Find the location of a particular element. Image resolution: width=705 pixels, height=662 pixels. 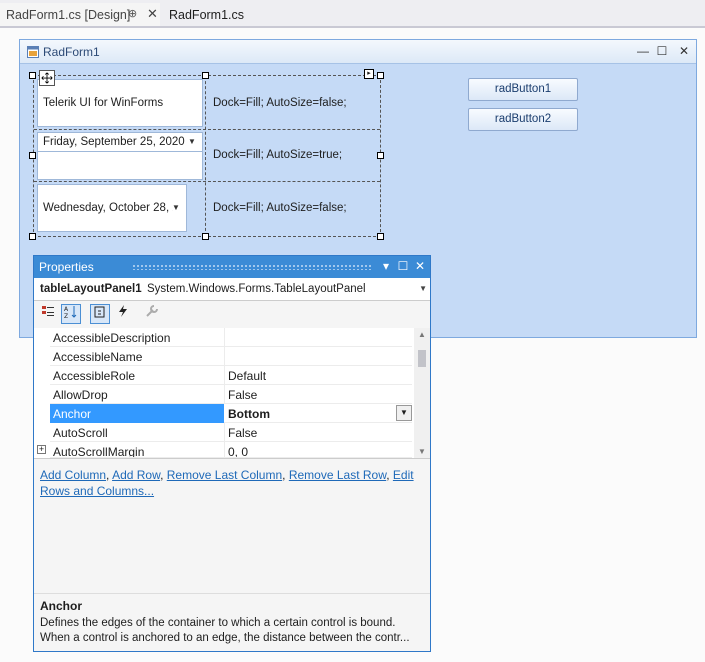

property-value: 0, 0 is located at coordinates (238, 451).